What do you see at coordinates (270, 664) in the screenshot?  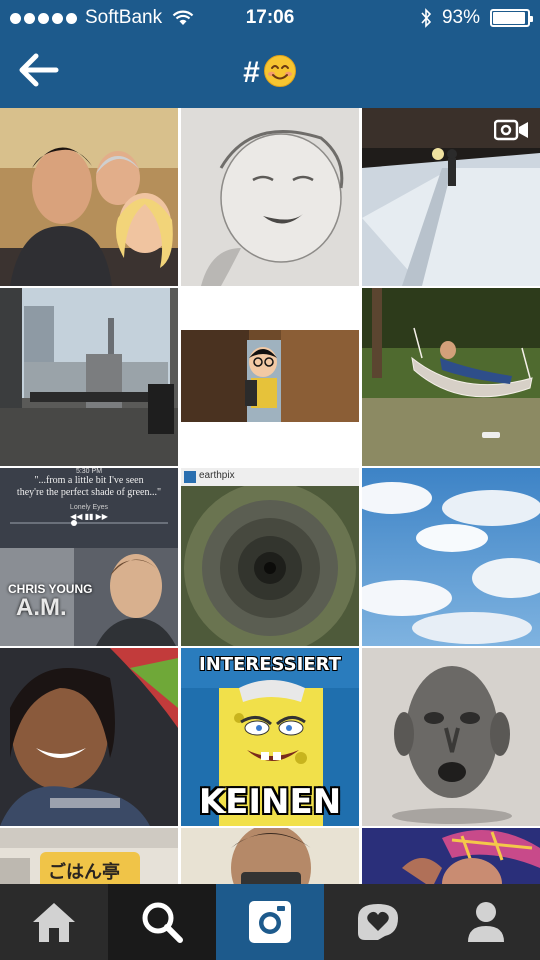 I see `meme-top-text: INTERESSIERT` at bounding box center [270, 664].